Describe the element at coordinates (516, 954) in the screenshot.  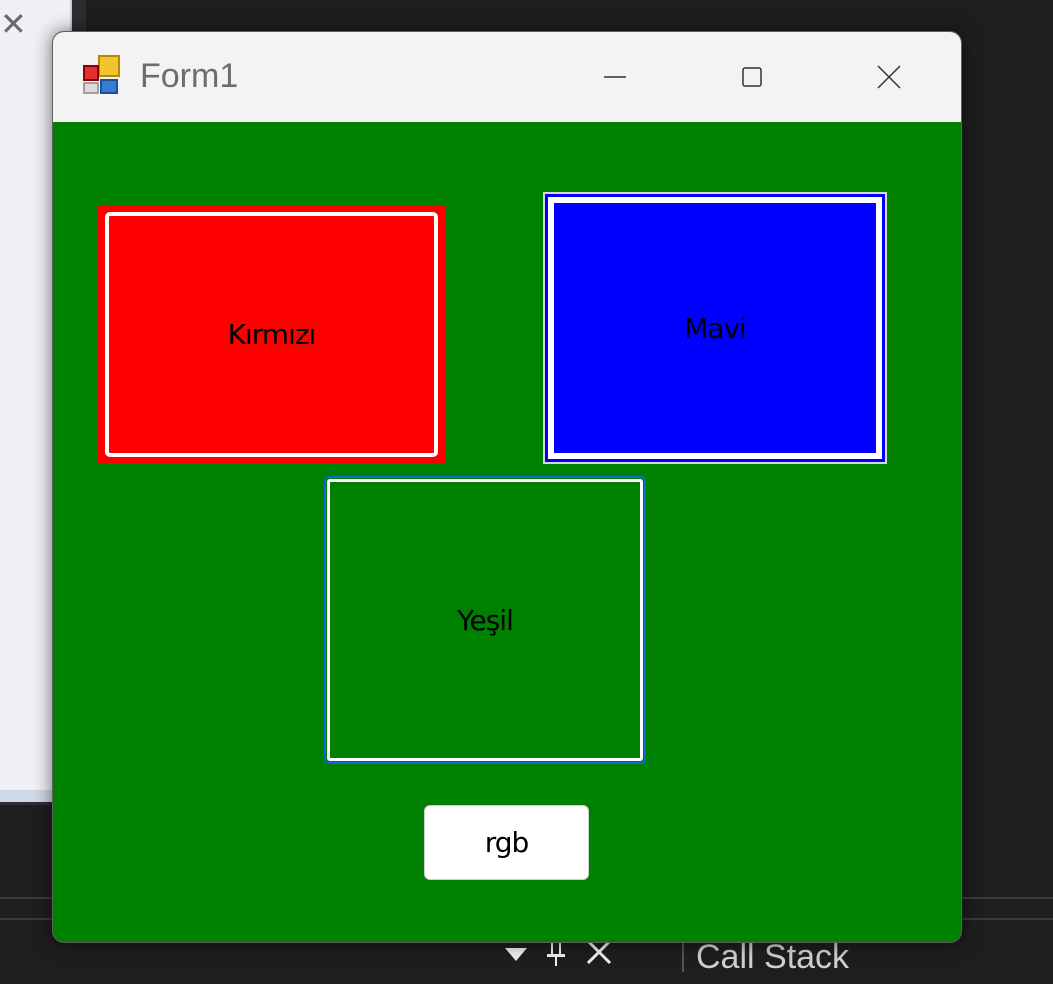
I see `dropdown-arrow-icon` at that location.